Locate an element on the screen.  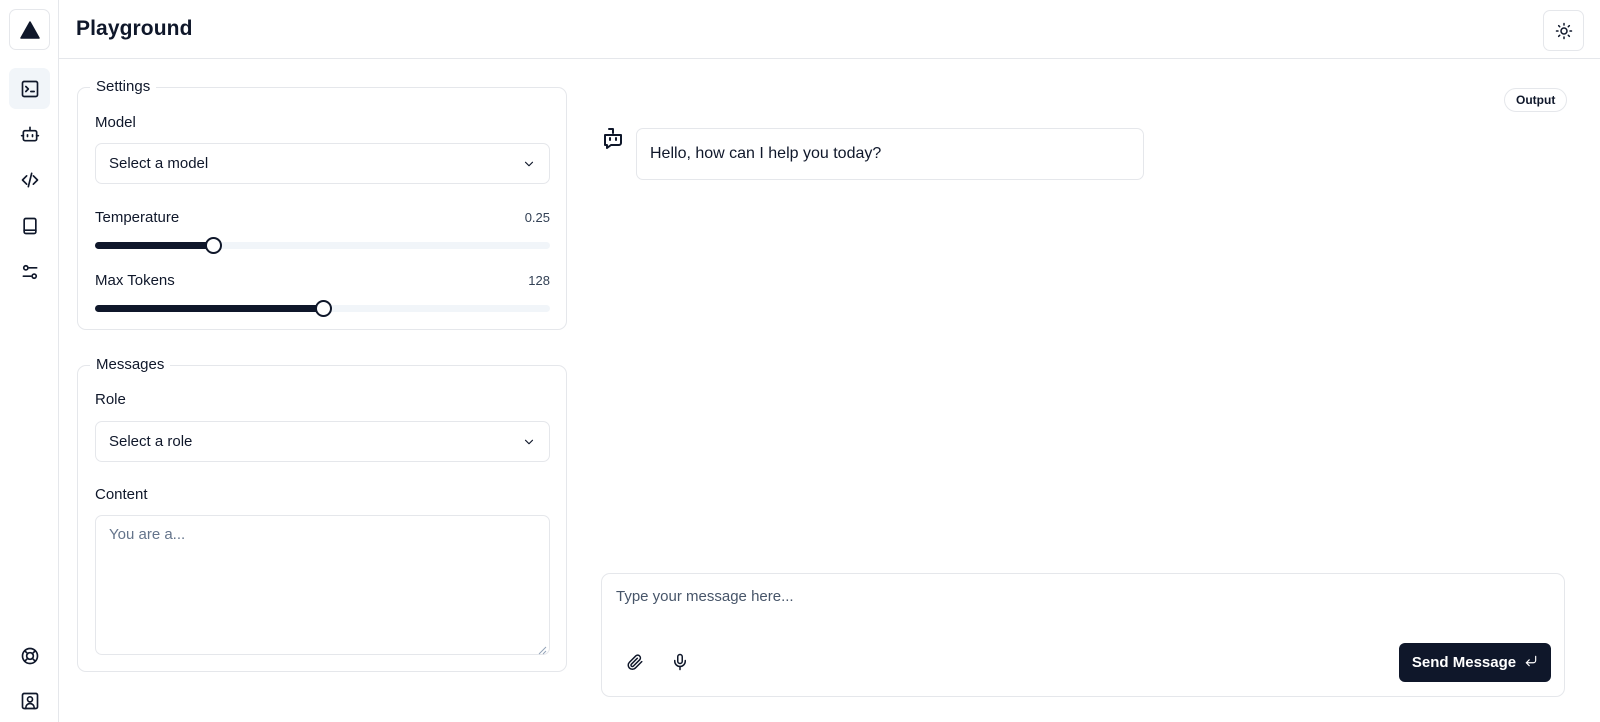
theme-toggle-button is located at coordinates (1563, 30).